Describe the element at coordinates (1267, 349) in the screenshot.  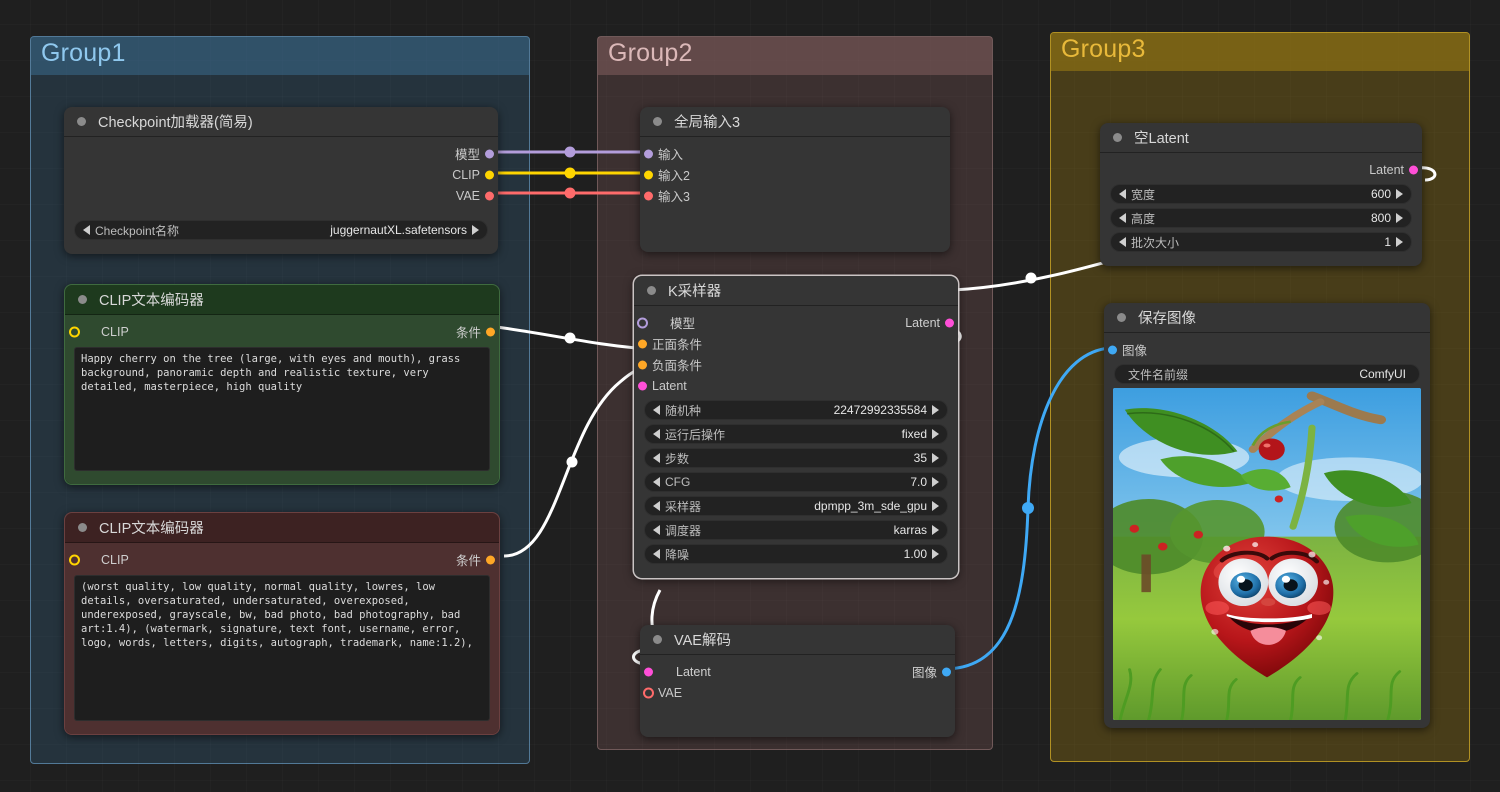
I see `input-slot-images: 图像` at that location.